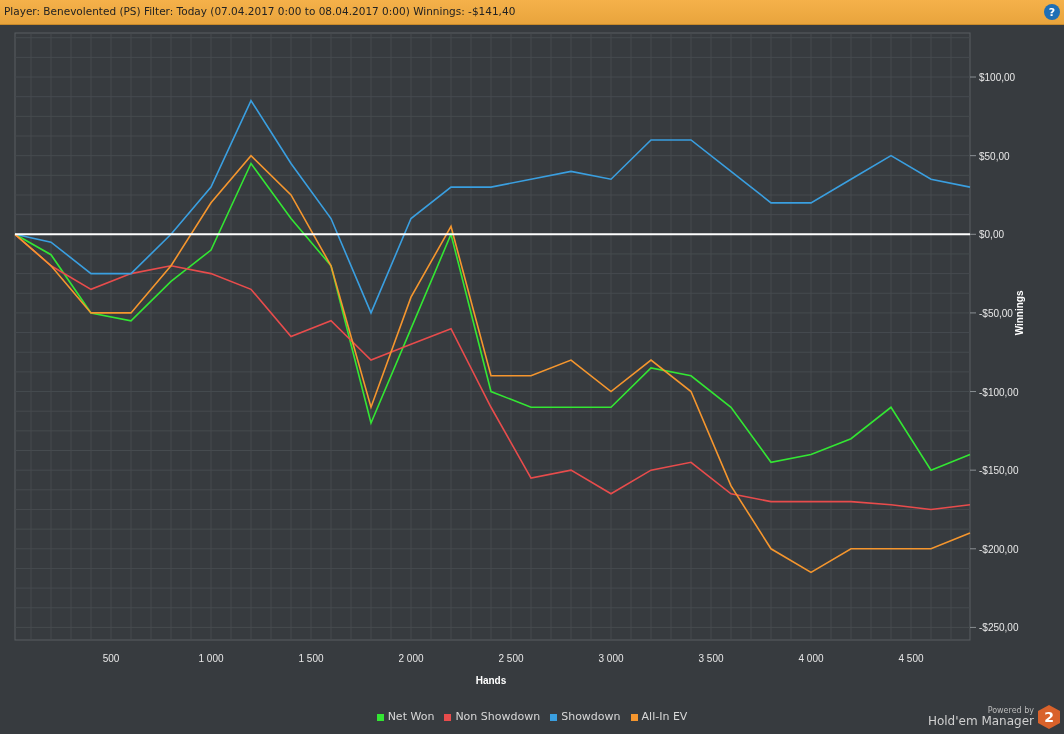  I want to click on y-tick-label: $0,00, so click(992, 235).